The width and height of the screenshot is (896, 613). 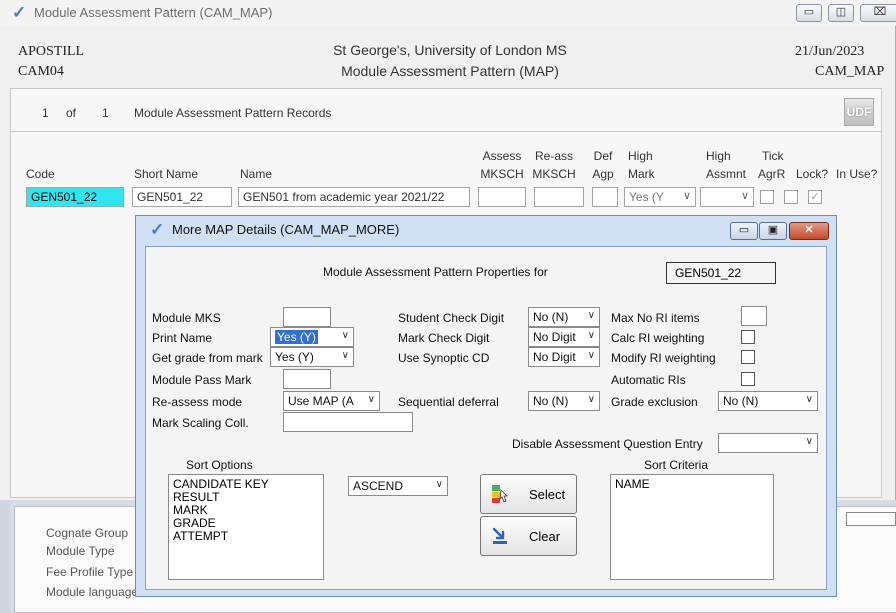 I want to click on header-left-line2: CAM04, so click(x=41, y=71).